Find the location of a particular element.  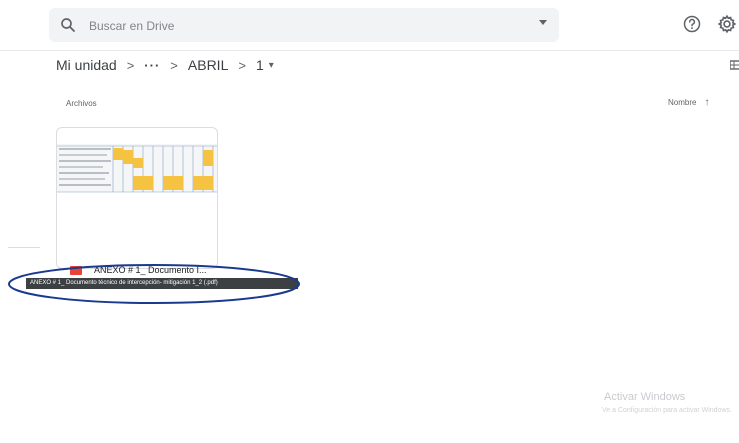

activation-watermark-title: Activar Windows is located at coordinates (645, 397).